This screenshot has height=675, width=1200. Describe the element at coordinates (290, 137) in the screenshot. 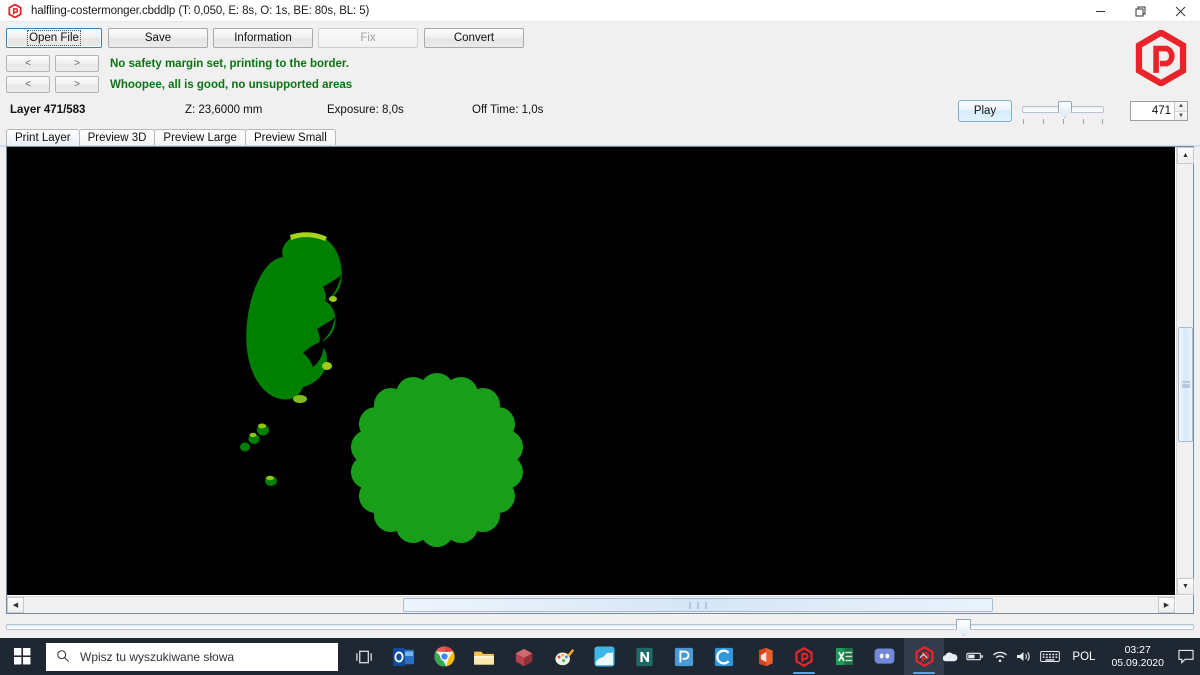

I see `tab-preview-small: Preview Small` at that location.